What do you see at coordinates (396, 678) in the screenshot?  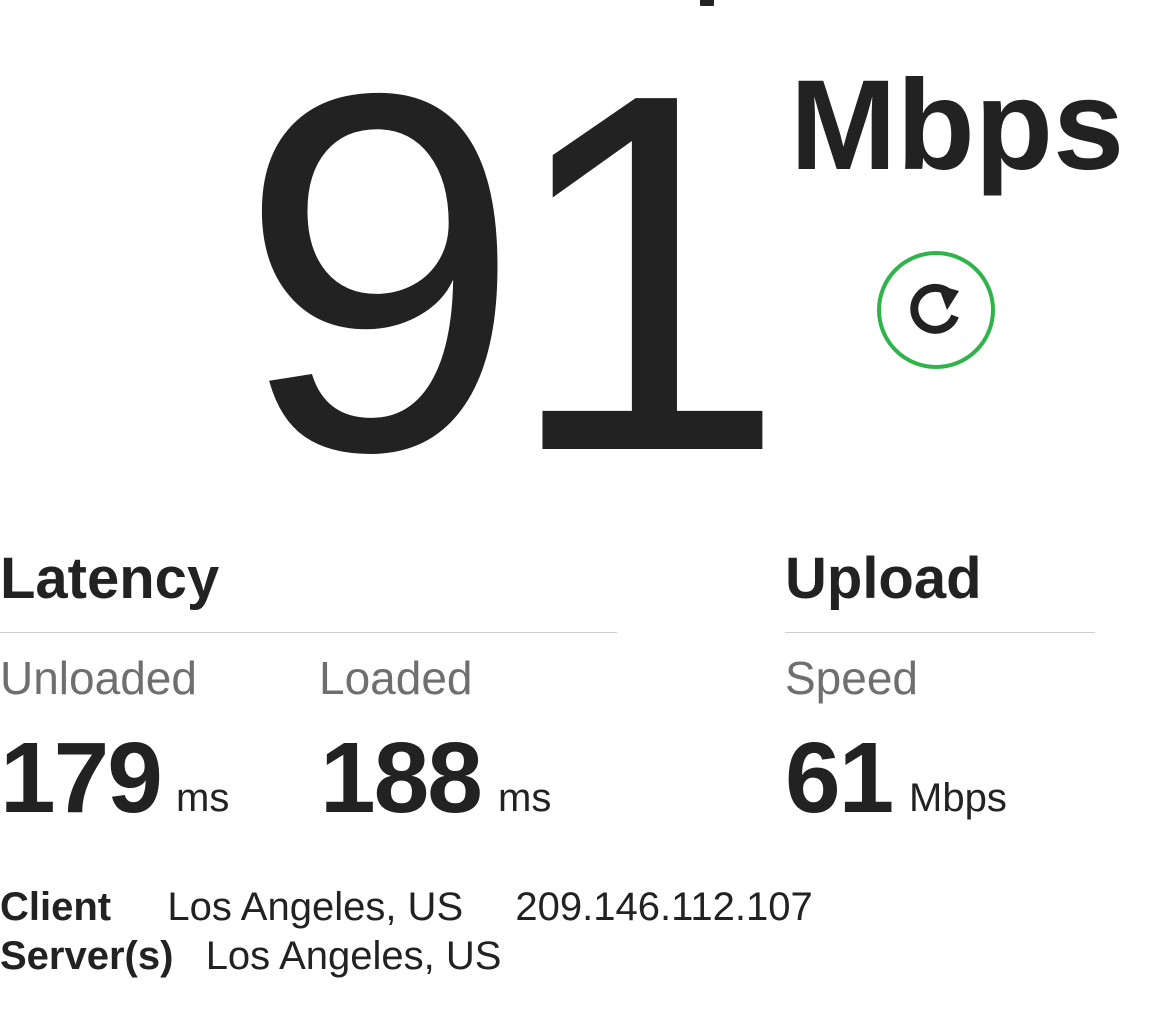 I see `loaded-label: Loaded` at bounding box center [396, 678].